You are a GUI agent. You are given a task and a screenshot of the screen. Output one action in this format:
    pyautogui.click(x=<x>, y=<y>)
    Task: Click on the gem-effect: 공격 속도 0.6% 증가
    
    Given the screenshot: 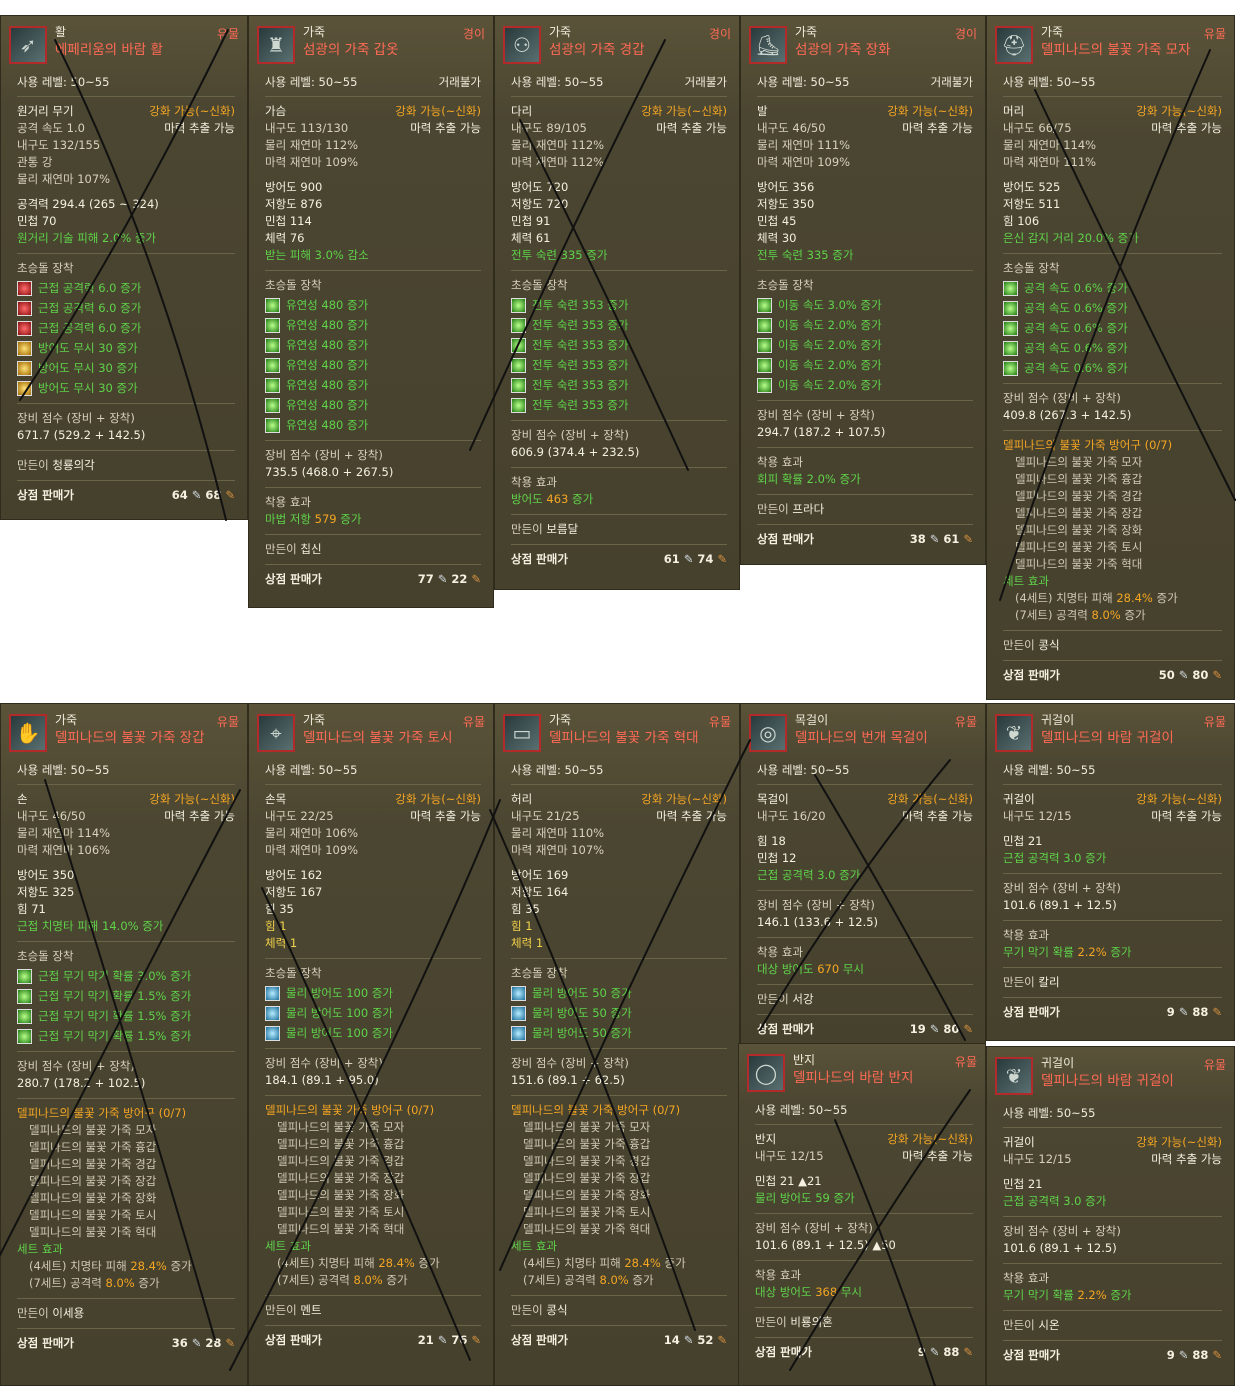 What is the action you would take?
    pyautogui.click(x=1076, y=368)
    